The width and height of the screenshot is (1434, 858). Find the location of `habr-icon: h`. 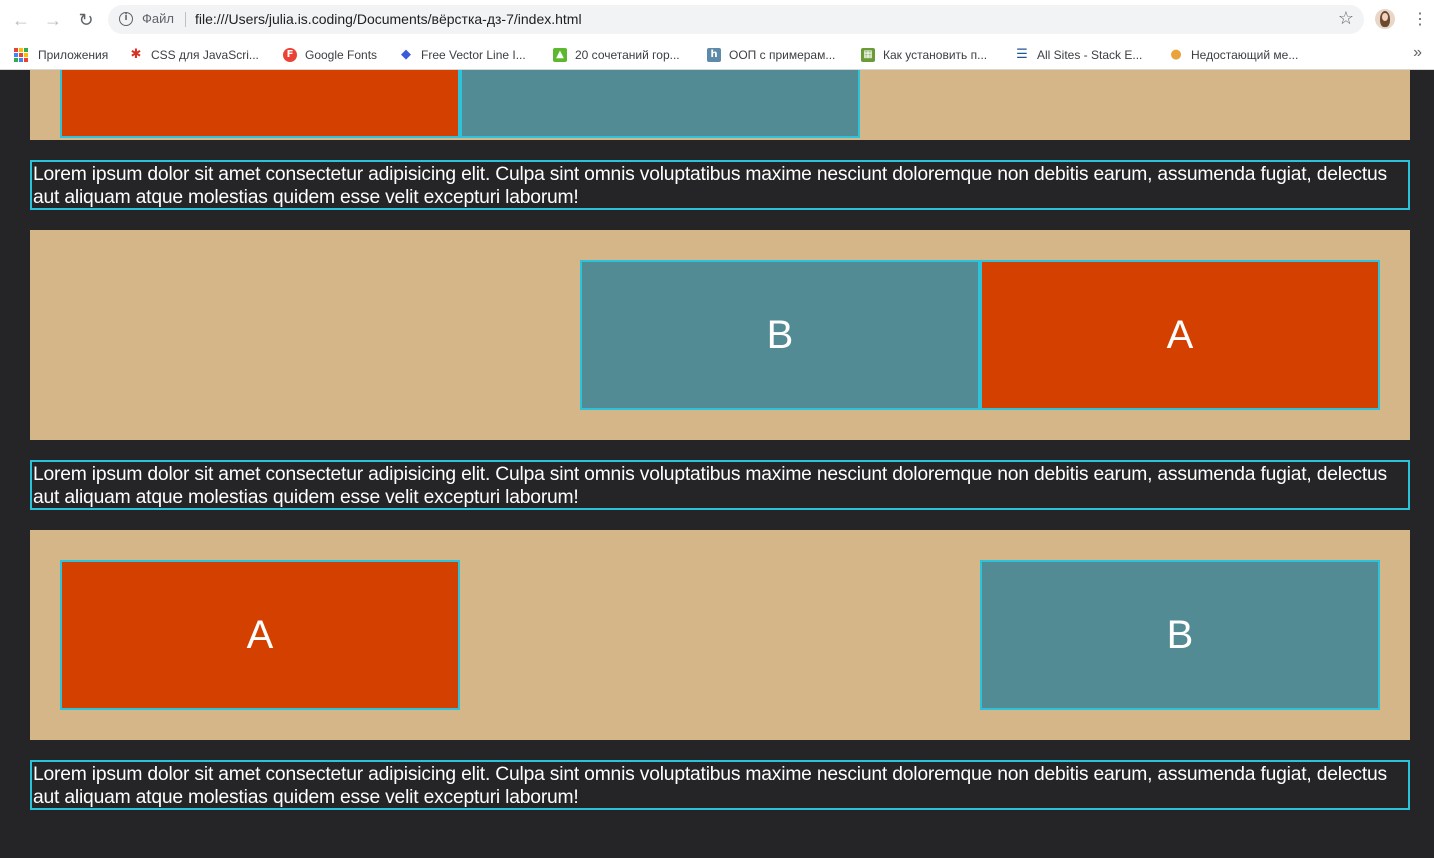

habr-icon: h is located at coordinates (714, 55).